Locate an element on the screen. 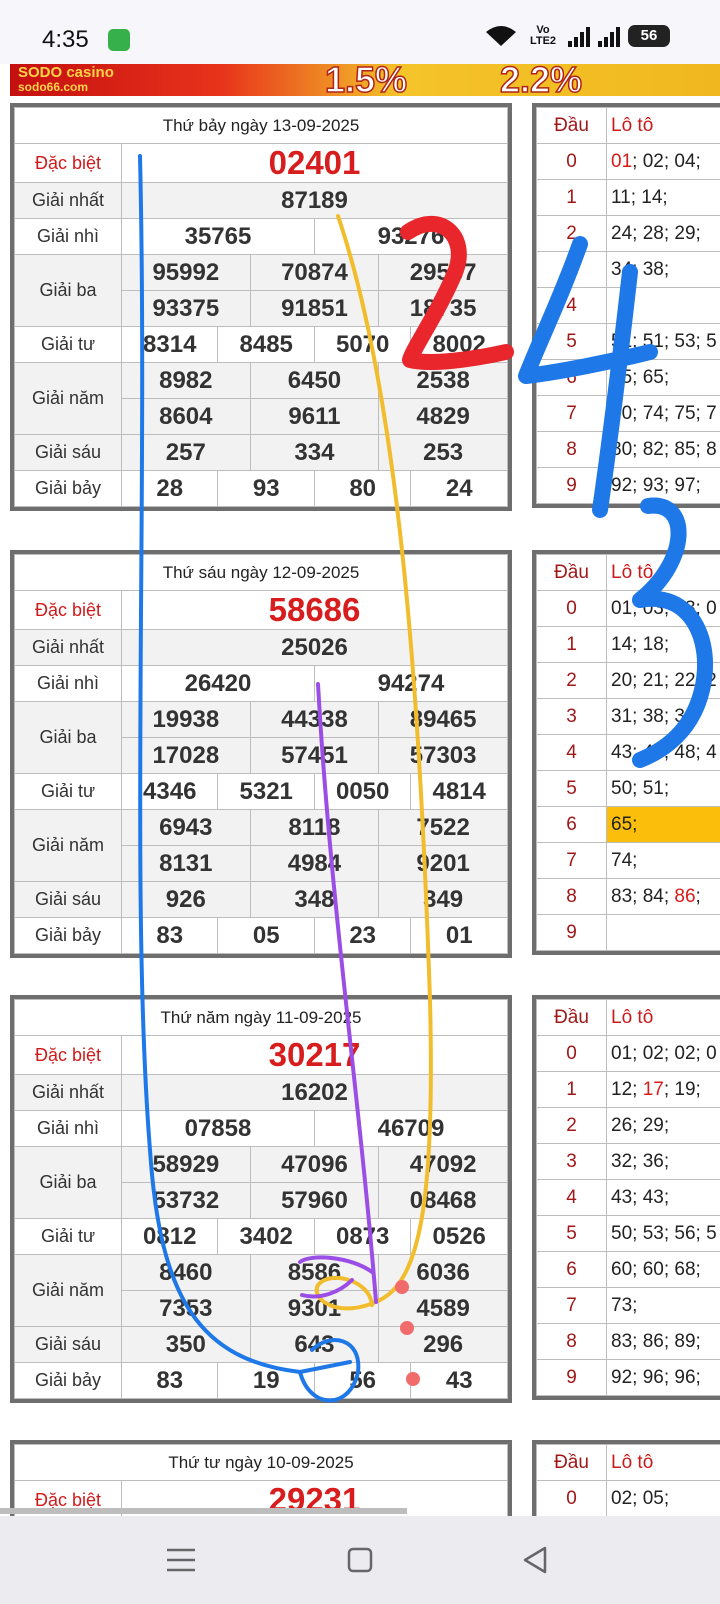 The width and height of the screenshot is (720, 1604). second-prize-value: 07858 is located at coordinates (218, 1128).